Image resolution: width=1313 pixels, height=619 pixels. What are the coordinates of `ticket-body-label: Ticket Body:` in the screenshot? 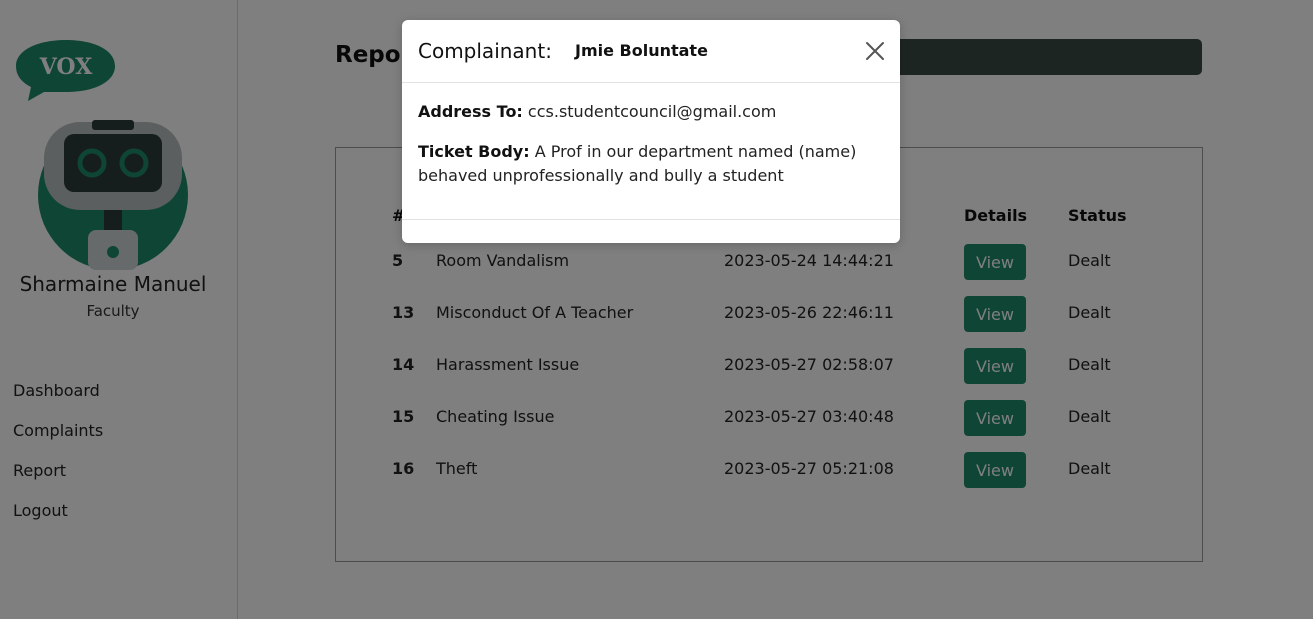 It's located at (474, 151).